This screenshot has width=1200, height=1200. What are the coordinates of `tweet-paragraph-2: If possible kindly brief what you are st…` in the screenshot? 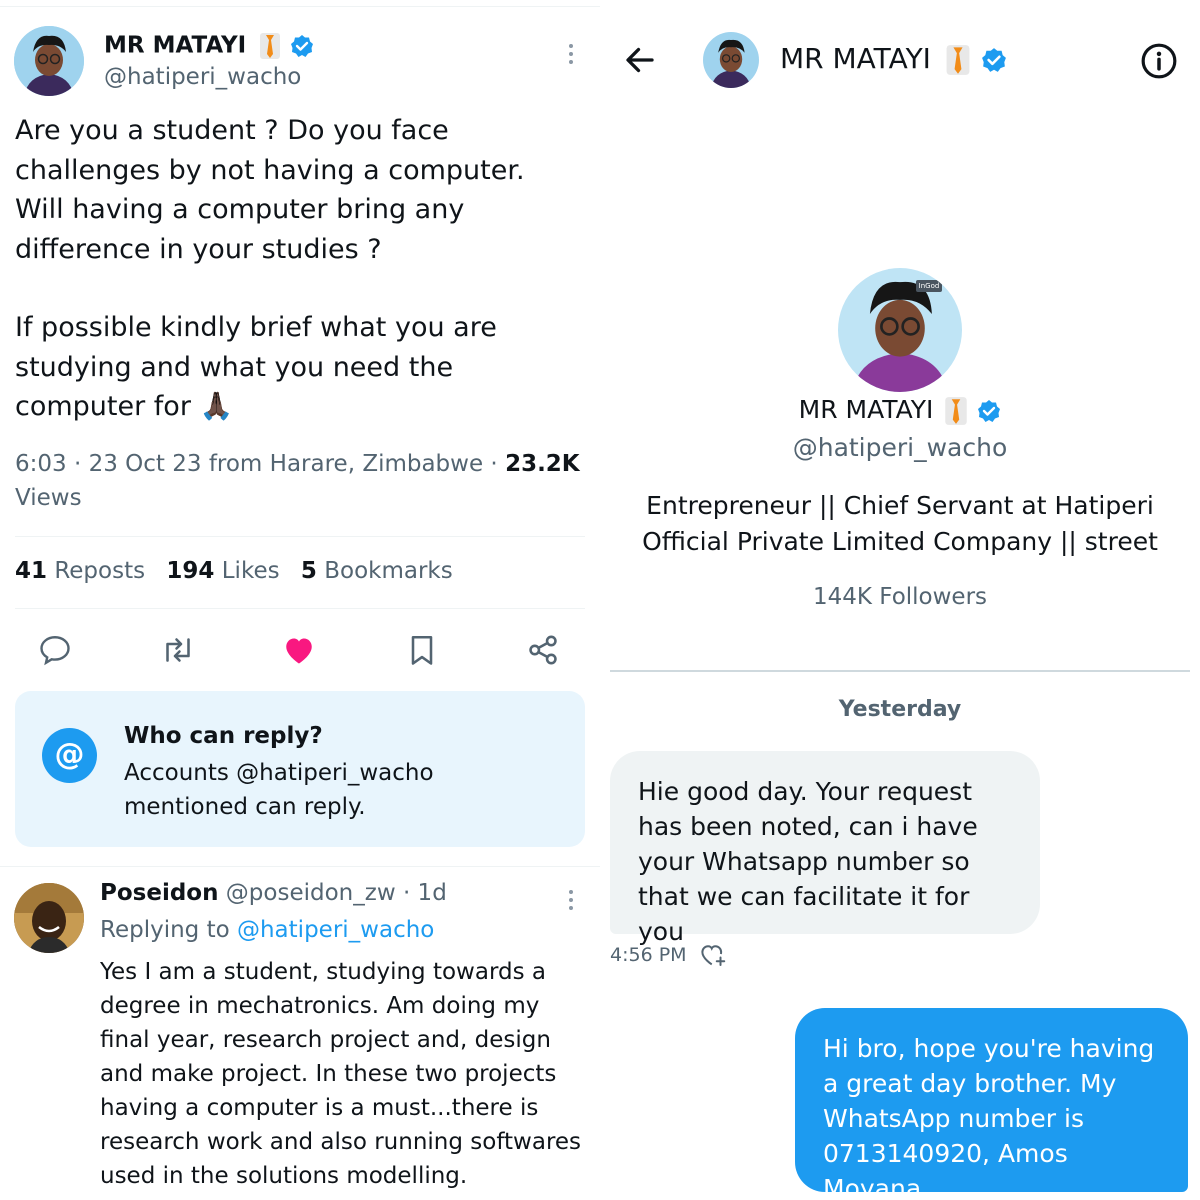 It's located at (295, 367).